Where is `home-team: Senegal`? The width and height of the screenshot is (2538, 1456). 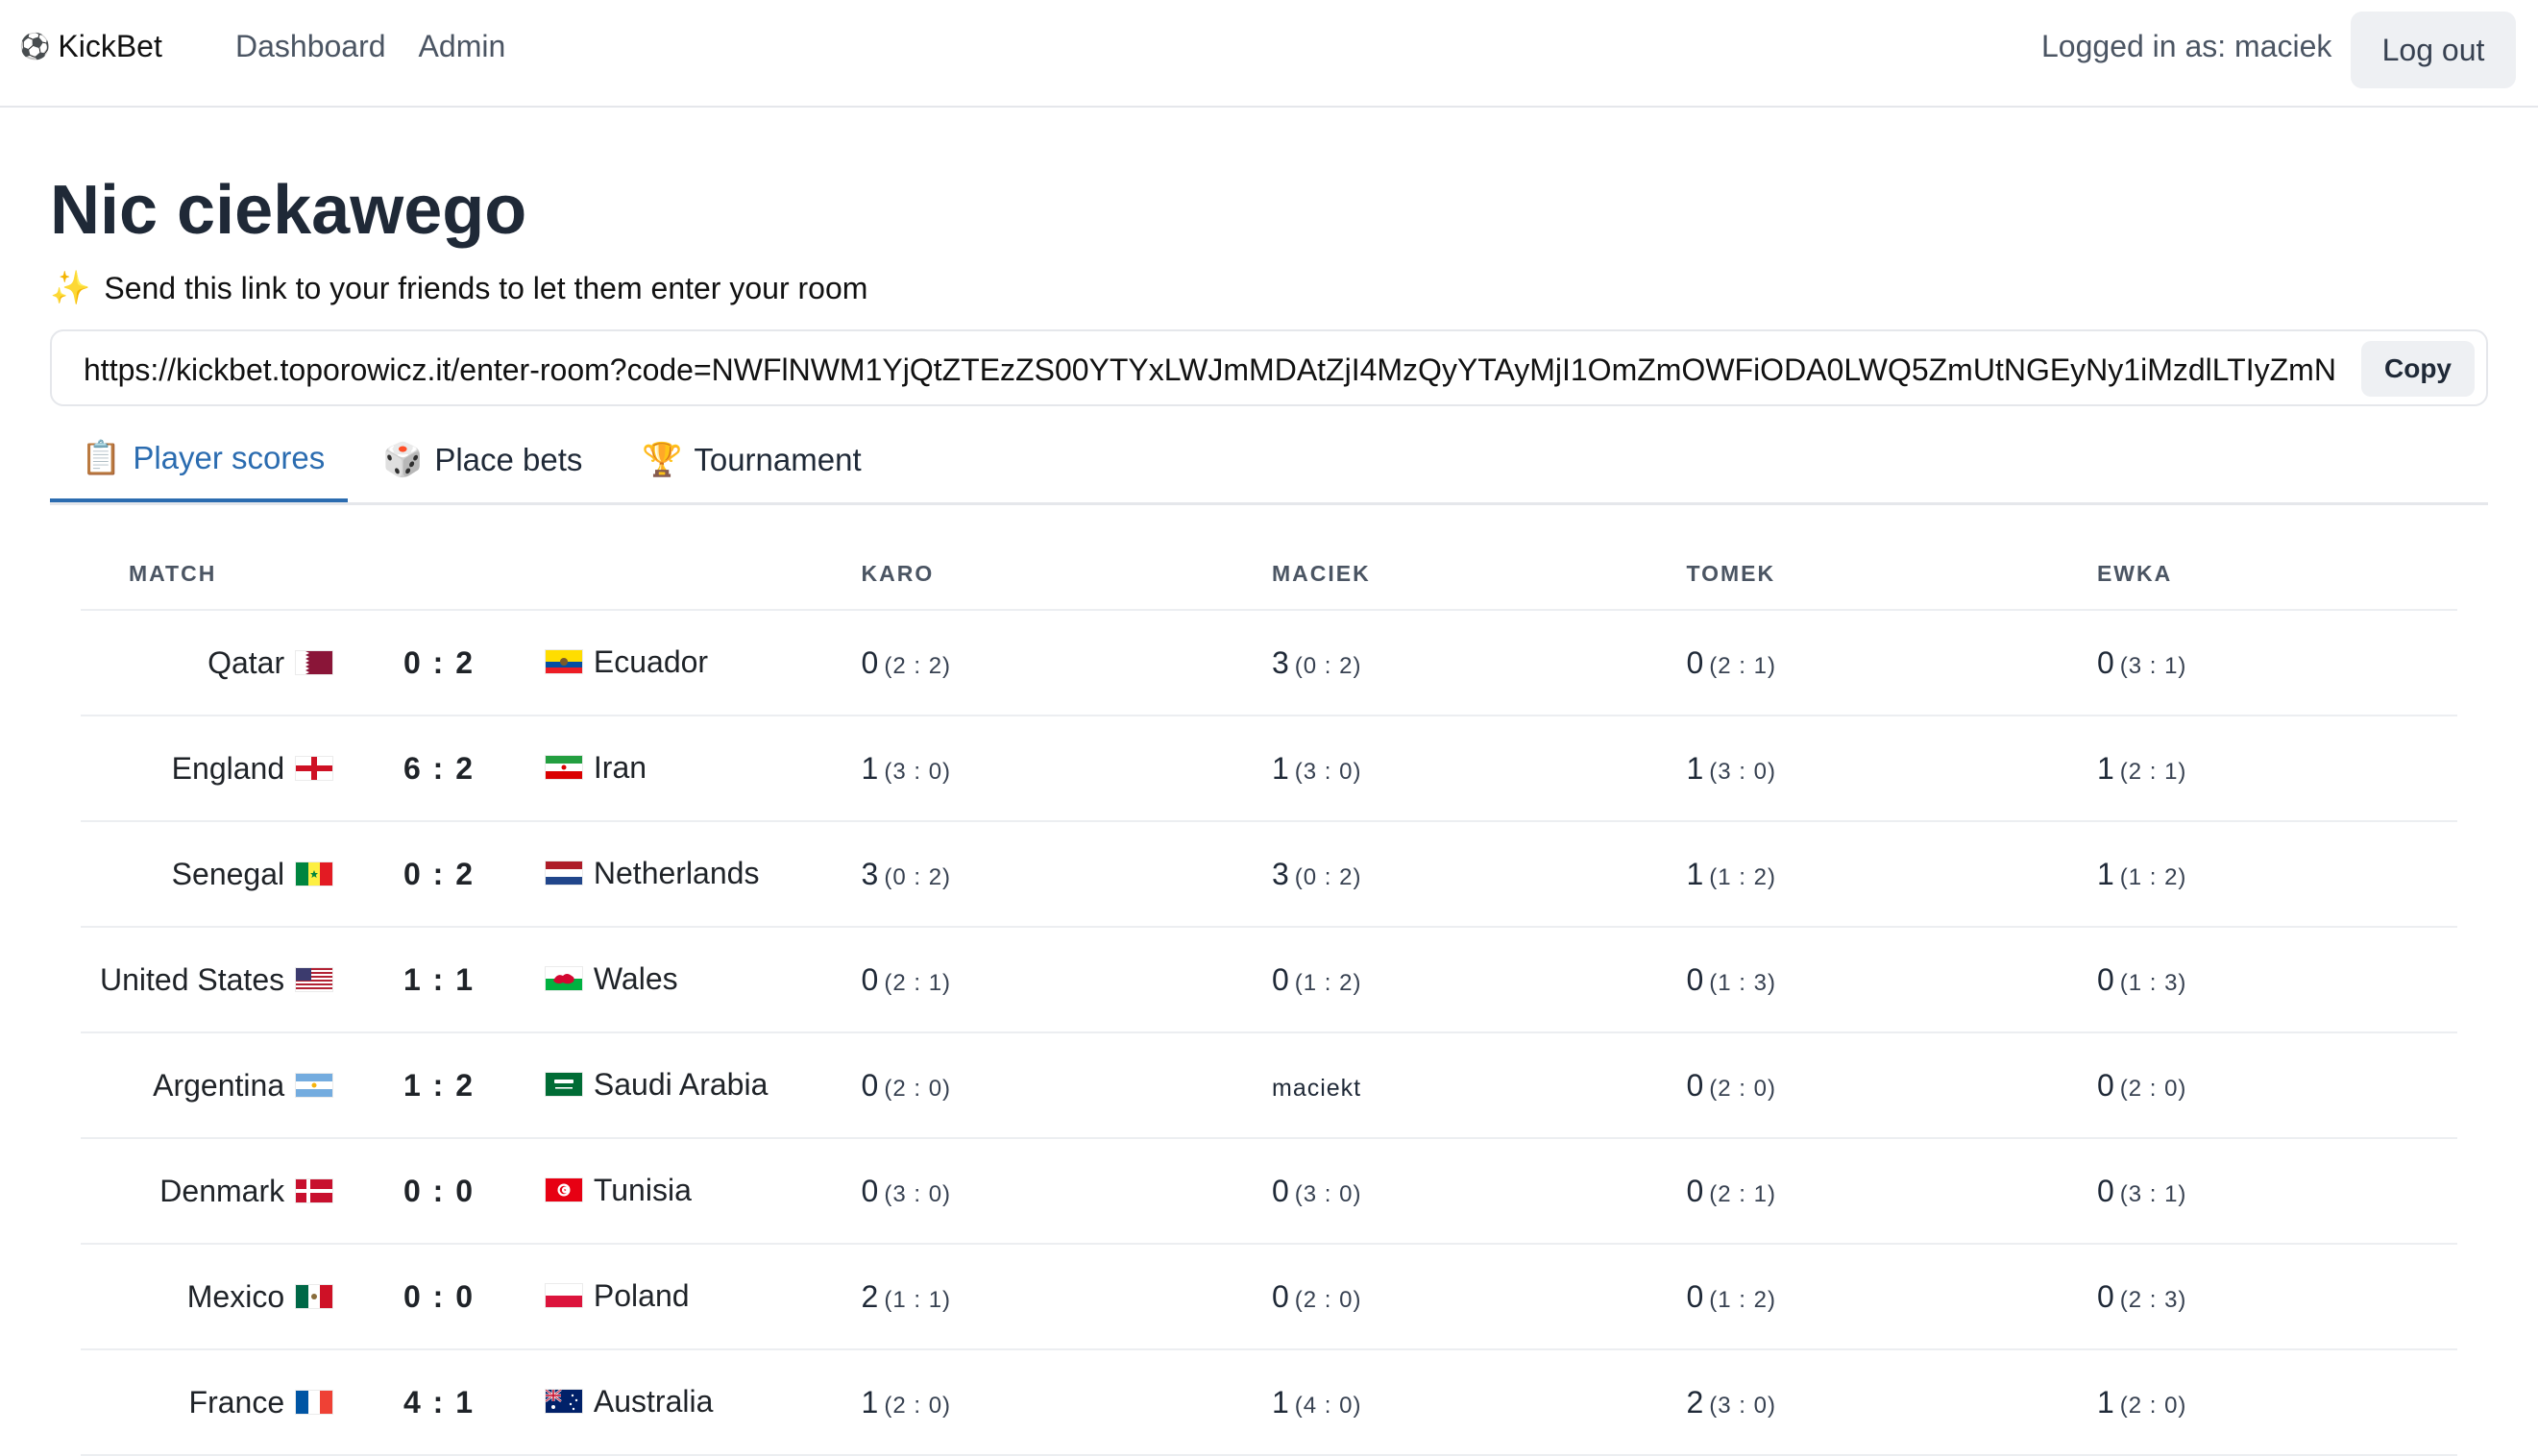
home-team: Senegal is located at coordinates (252, 874).